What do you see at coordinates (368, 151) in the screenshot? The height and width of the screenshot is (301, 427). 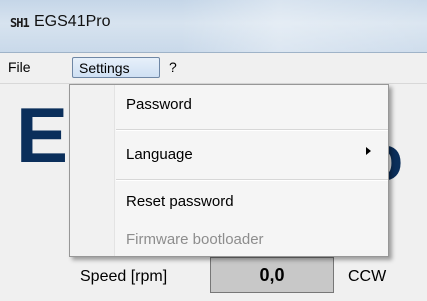 I see `submenu-arrow-icon` at bounding box center [368, 151].